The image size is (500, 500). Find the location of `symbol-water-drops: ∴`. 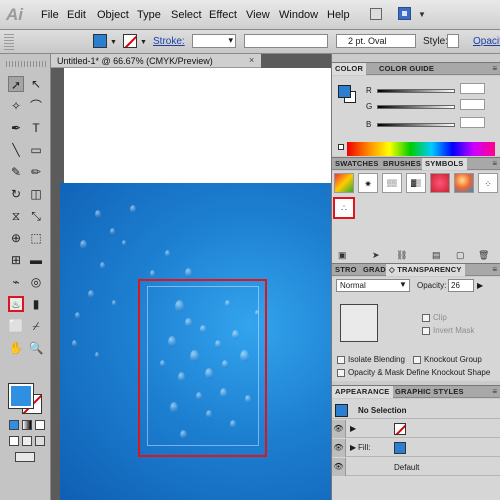

symbol-water-drops: ∴ is located at coordinates (344, 208).